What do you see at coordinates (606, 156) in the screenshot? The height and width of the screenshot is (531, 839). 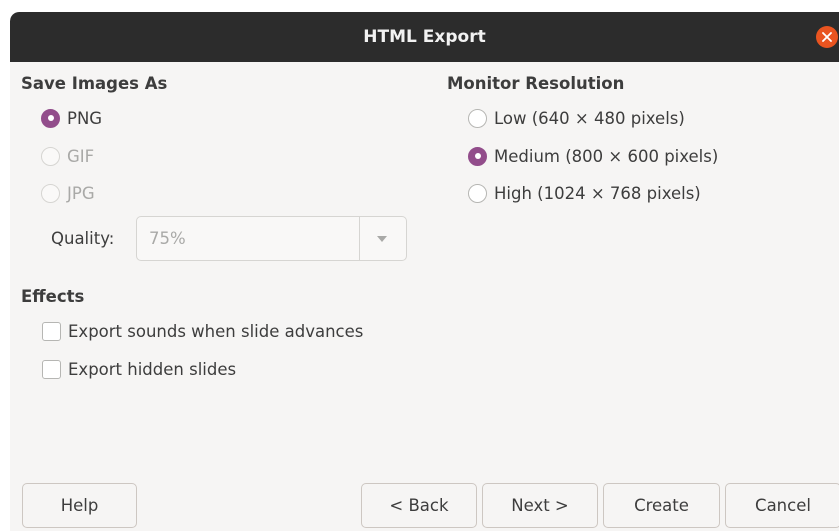 I see `radio-medium-label: Medium (800 × 600 pixels)` at bounding box center [606, 156].